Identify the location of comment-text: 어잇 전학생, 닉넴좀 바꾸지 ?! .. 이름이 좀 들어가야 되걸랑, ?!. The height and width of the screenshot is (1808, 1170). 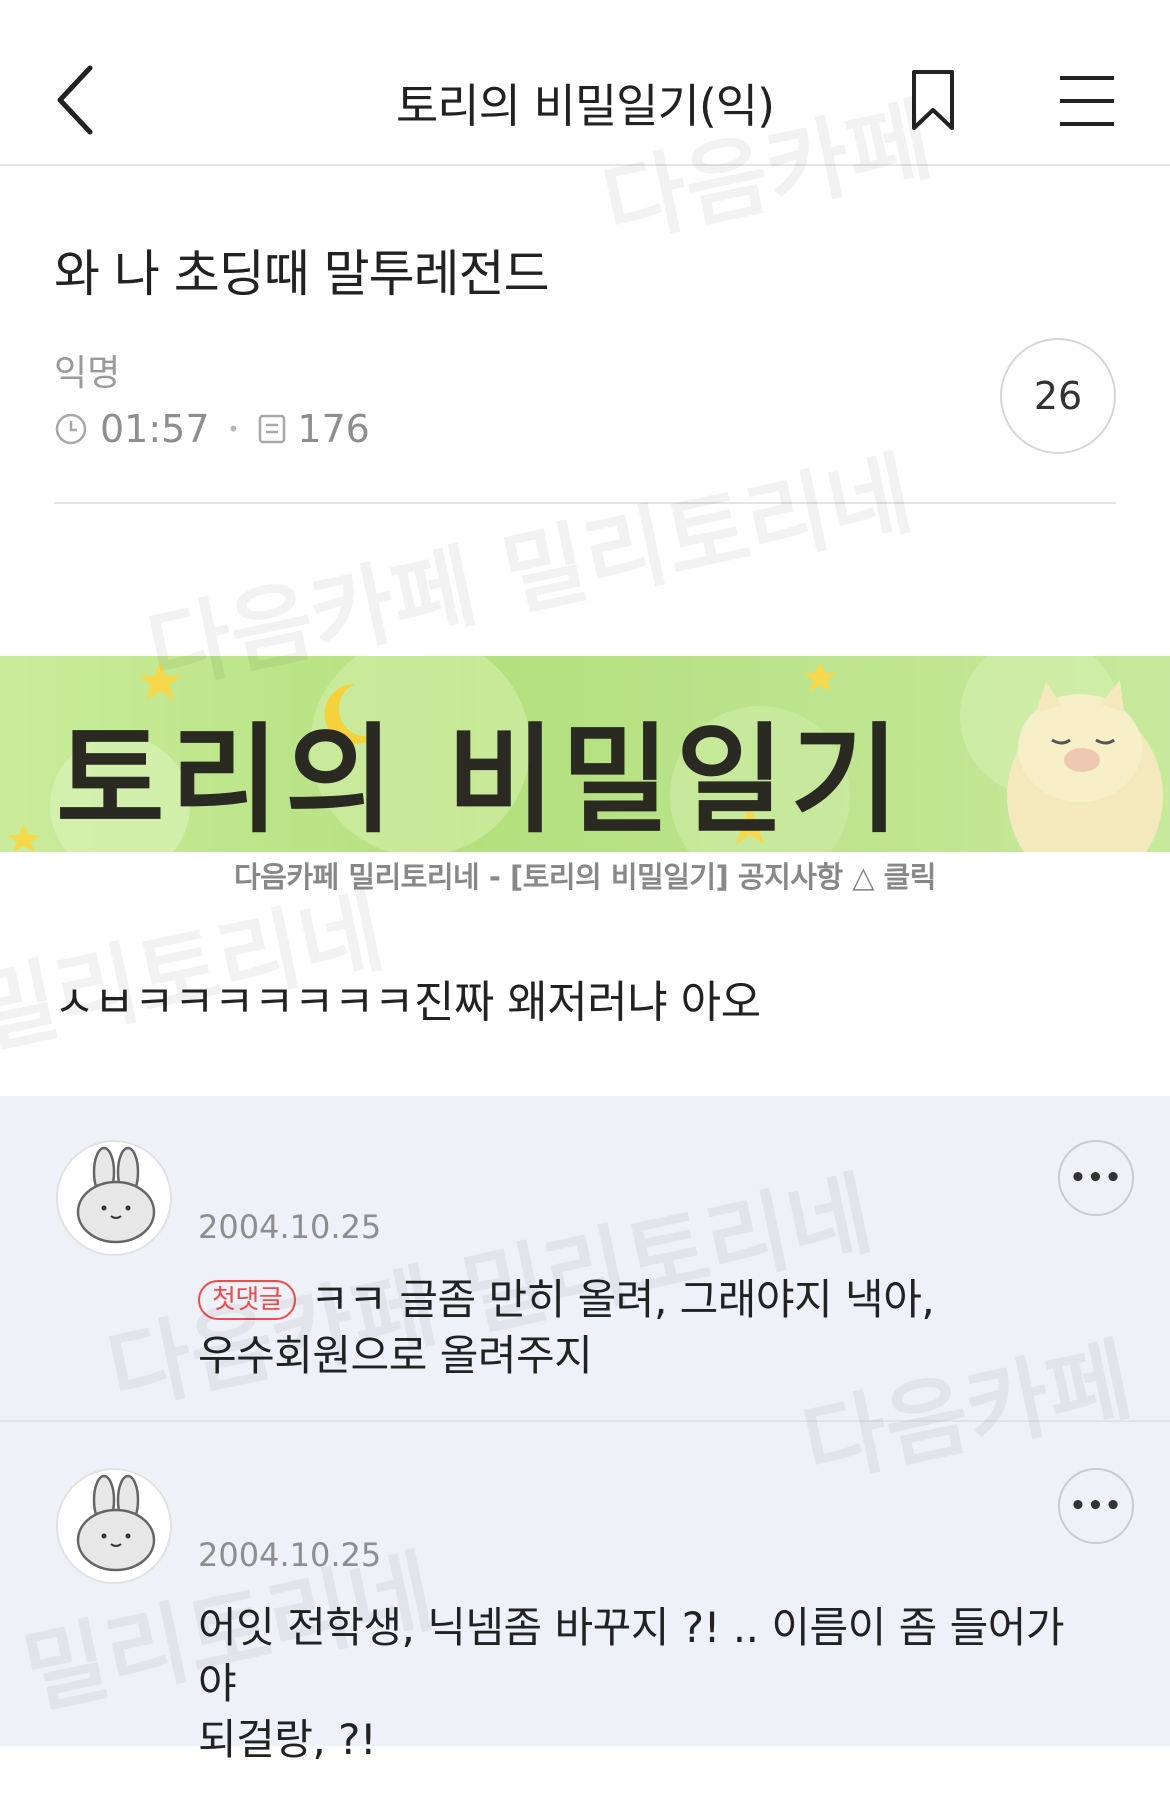
(648, 1684).